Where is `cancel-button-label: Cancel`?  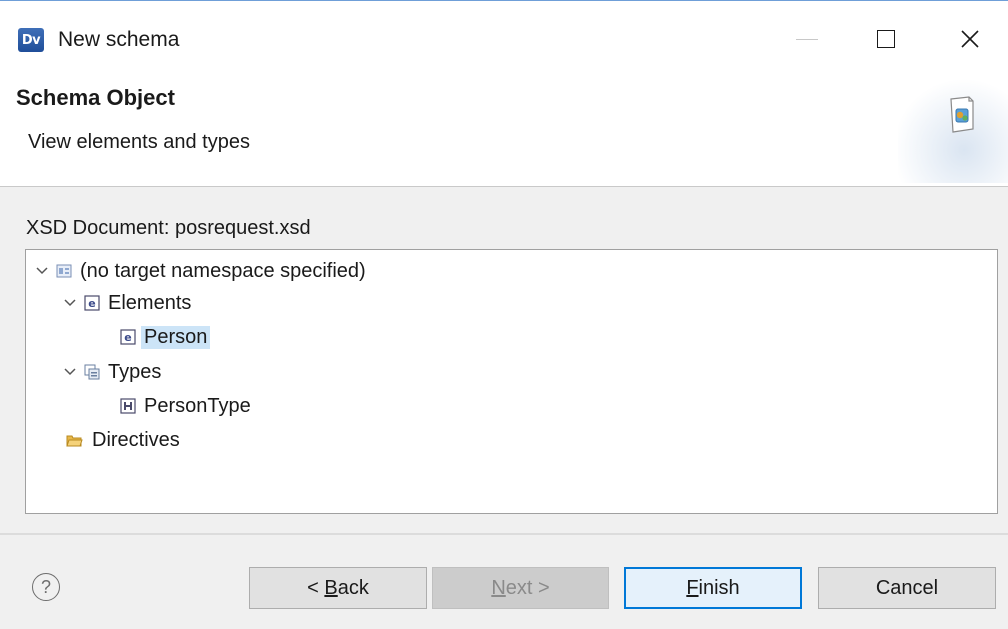 cancel-button-label: Cancel is located at coordinates (907, 587).